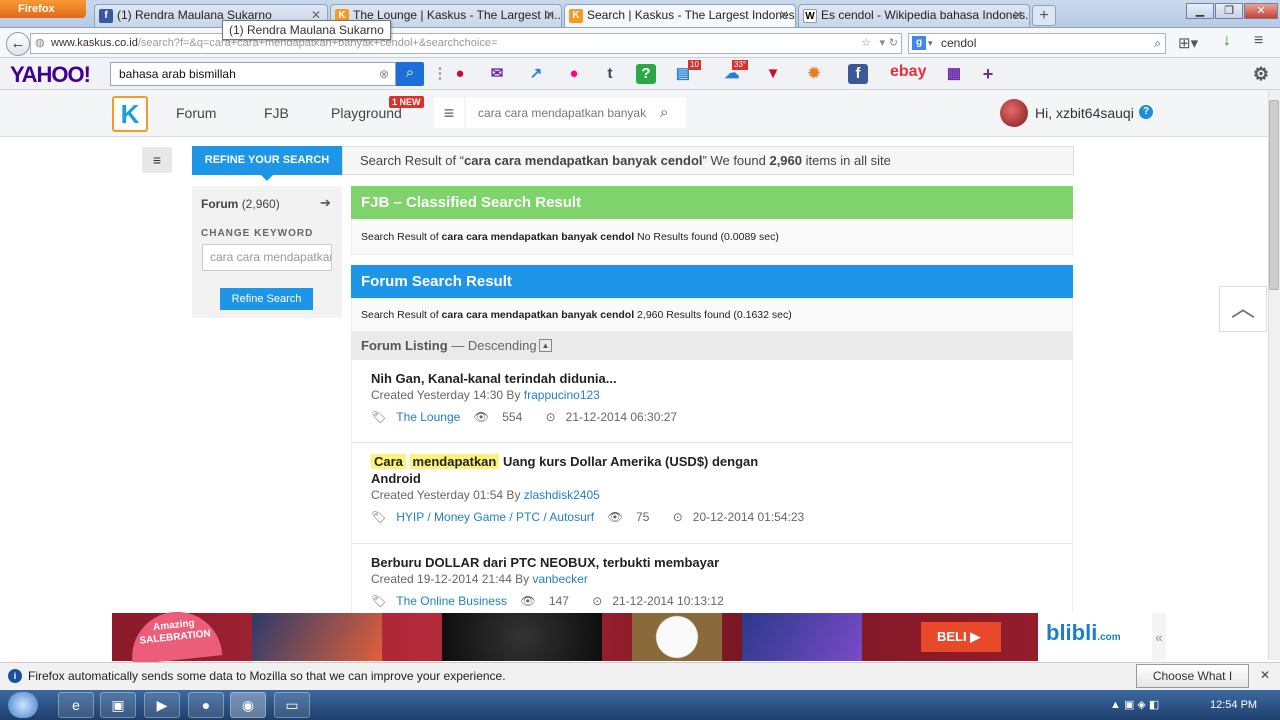 The image size is (1280, 720). Describe the element at coordinates (449, 113) in the screenshot. I see `hamburger-menu-icon: ≡` at that location.